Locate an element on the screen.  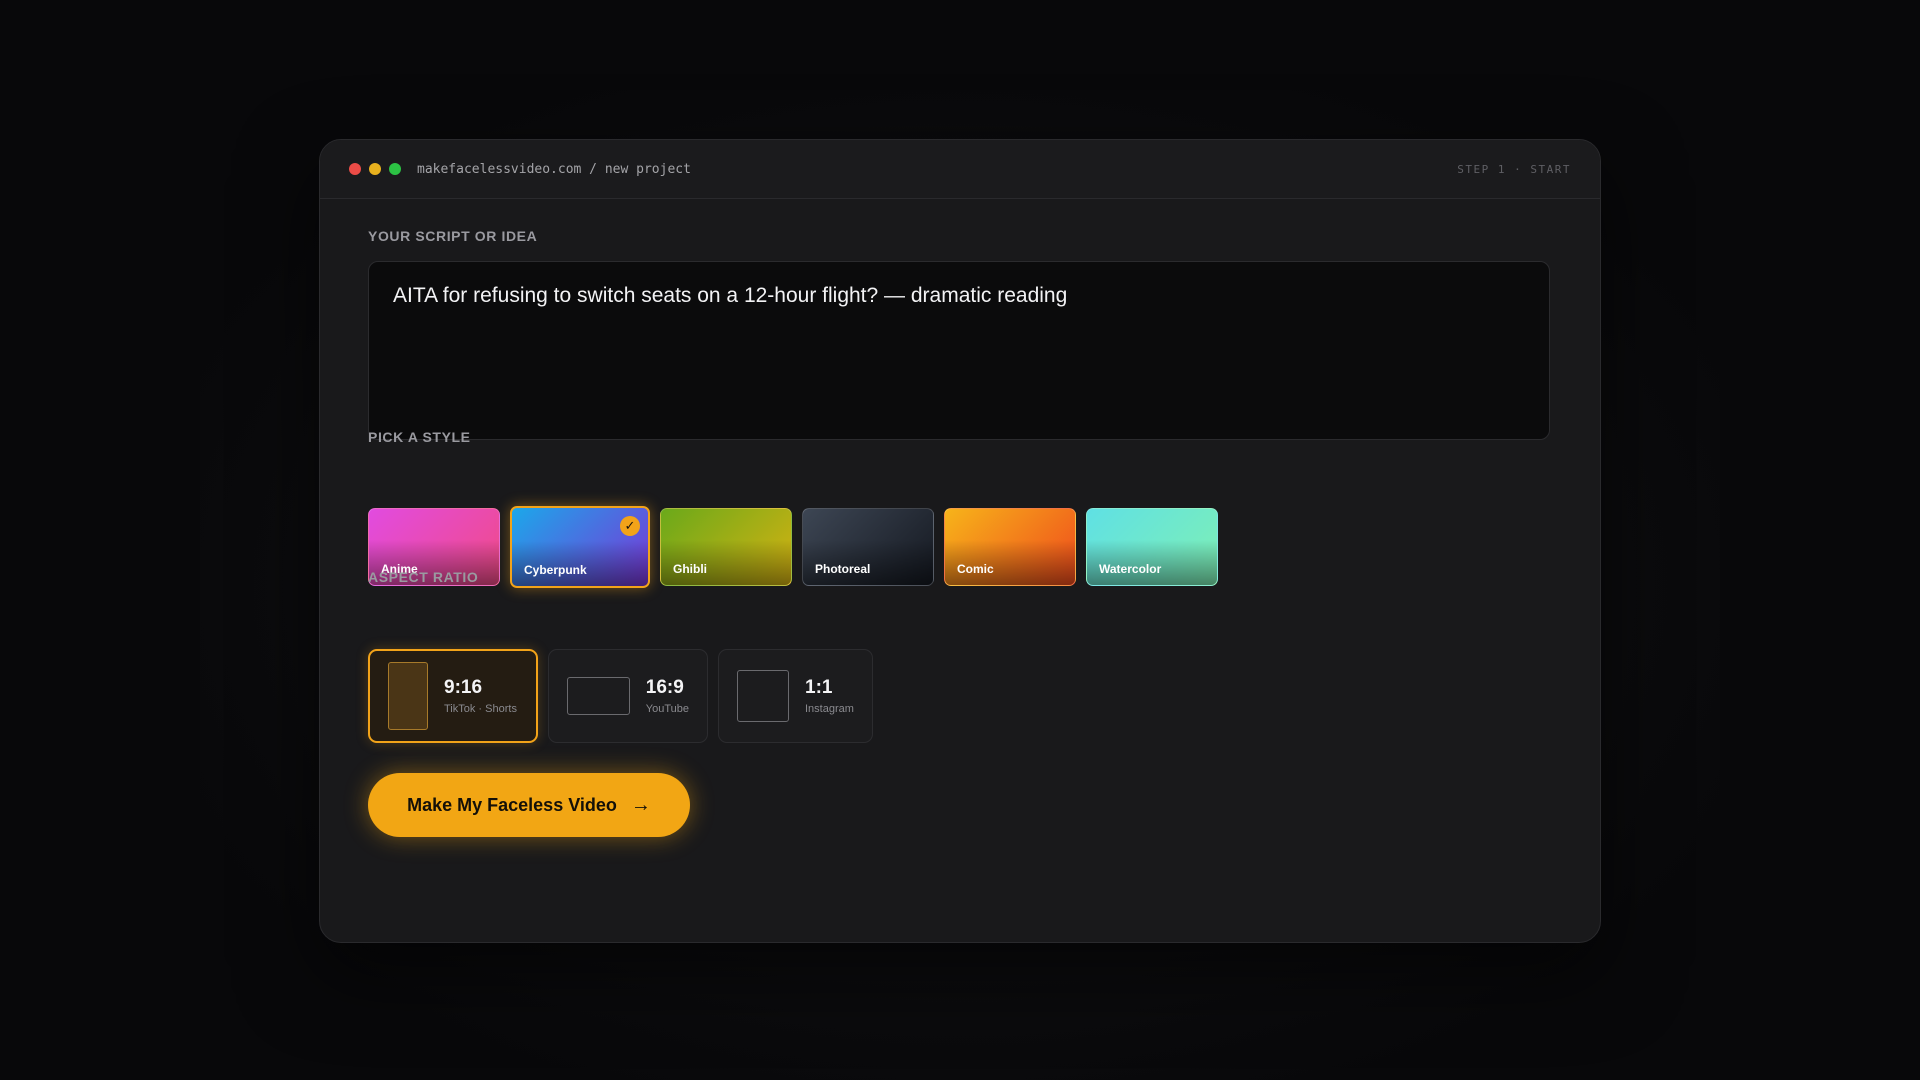
address-url: makefacelessvideo.com / new project is located at coordinates (554, 169).